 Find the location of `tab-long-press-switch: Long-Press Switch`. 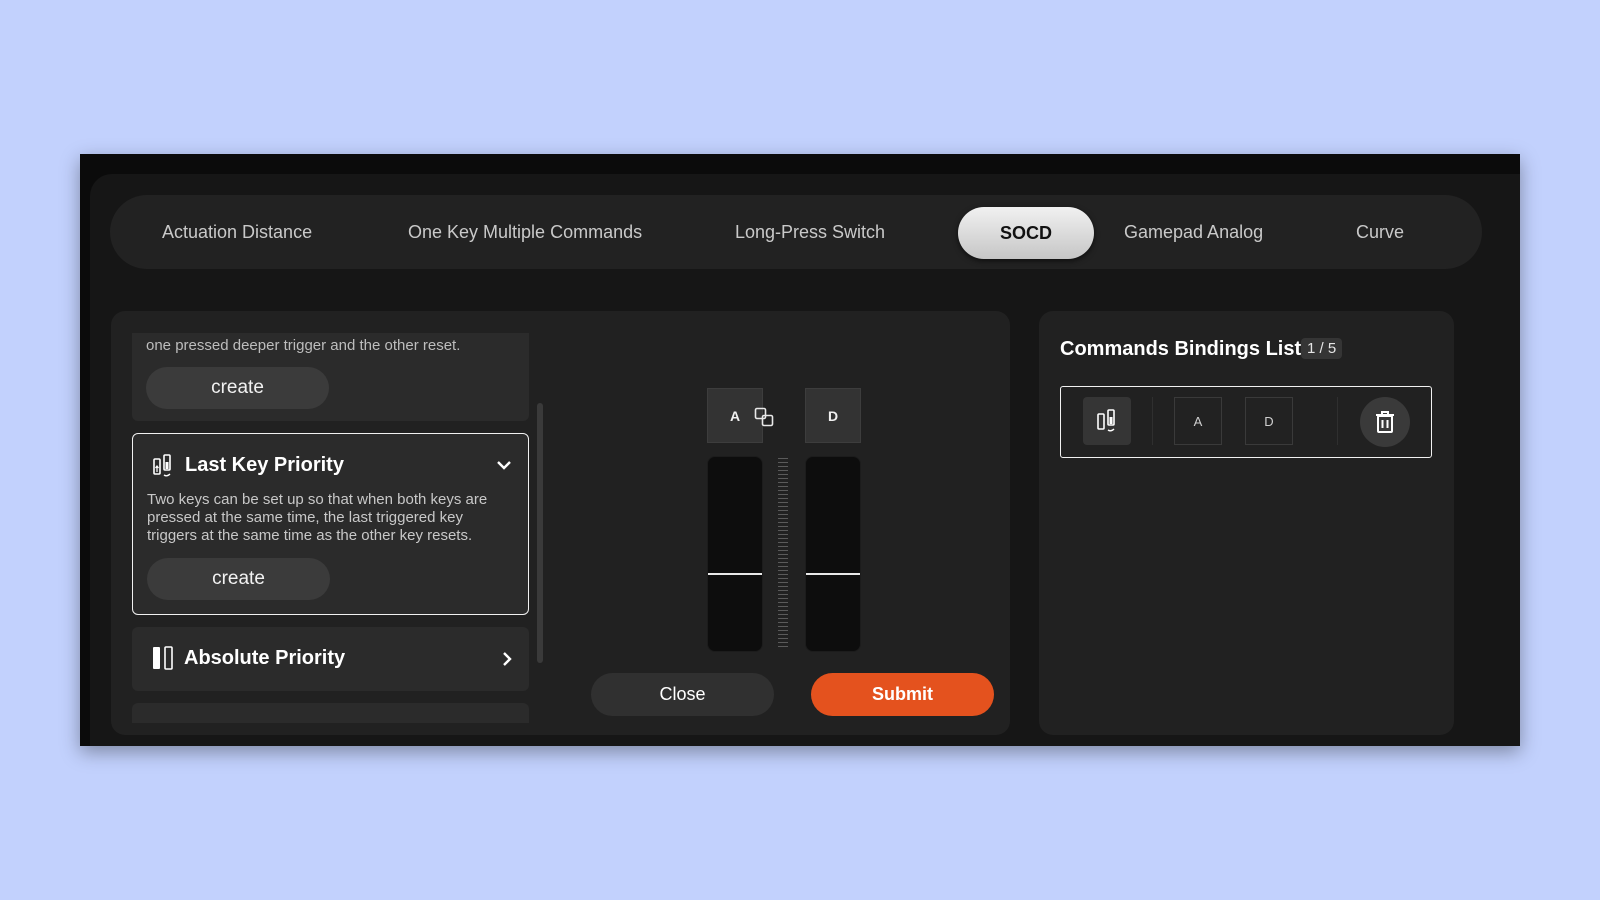

tab-long-press-switch: Long-Press Switch is located at coordinates (810, 232).